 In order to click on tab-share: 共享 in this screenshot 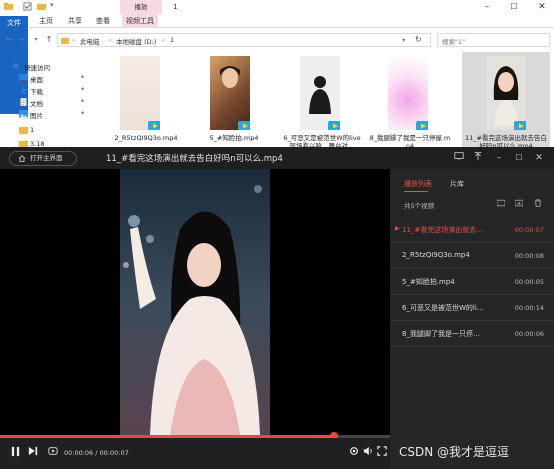, I will do `click(75, 21)`.